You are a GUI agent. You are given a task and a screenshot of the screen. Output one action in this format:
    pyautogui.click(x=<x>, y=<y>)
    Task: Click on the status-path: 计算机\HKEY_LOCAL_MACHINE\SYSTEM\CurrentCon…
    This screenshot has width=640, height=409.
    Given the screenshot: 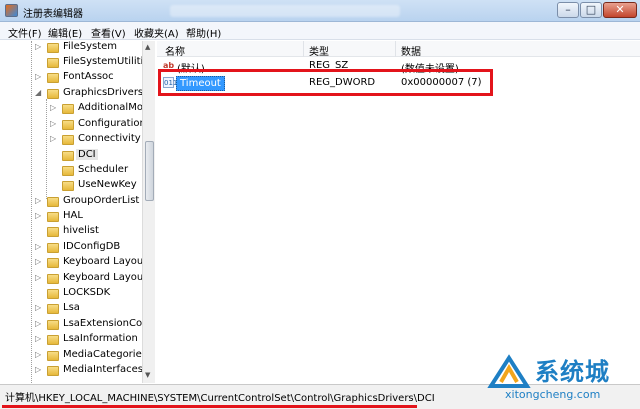 What is the action you would take?
    pyautogui.click(x=220, y=398)
    